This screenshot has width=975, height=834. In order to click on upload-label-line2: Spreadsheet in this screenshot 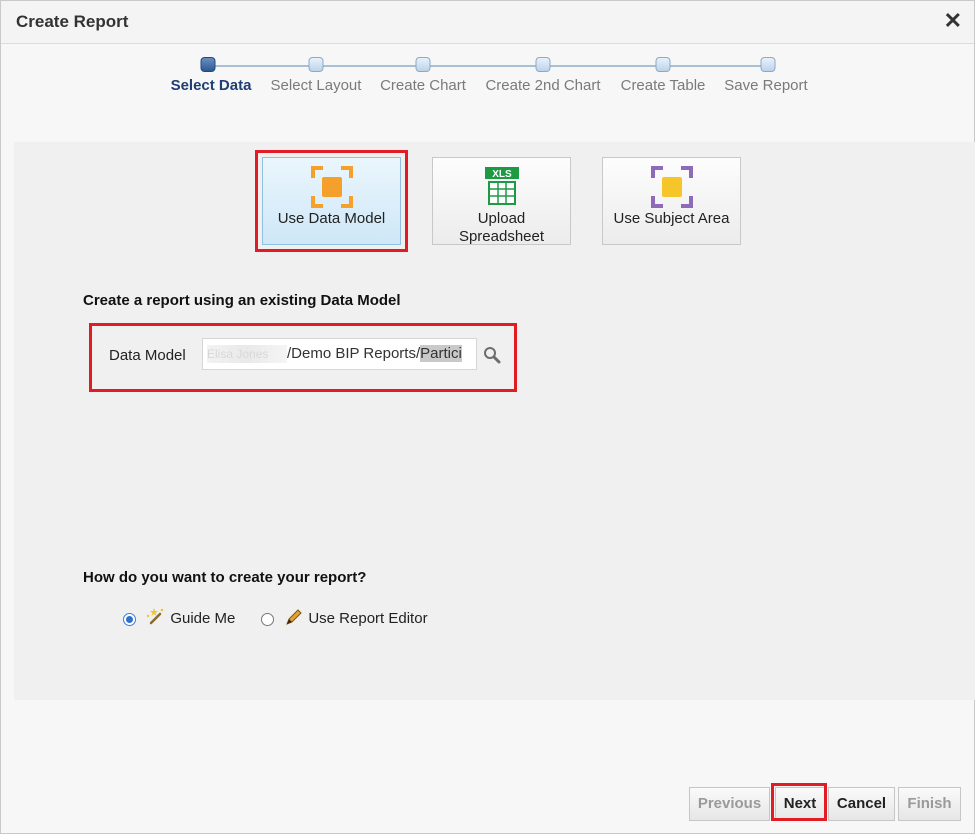, I will do `click(501, 236)`.